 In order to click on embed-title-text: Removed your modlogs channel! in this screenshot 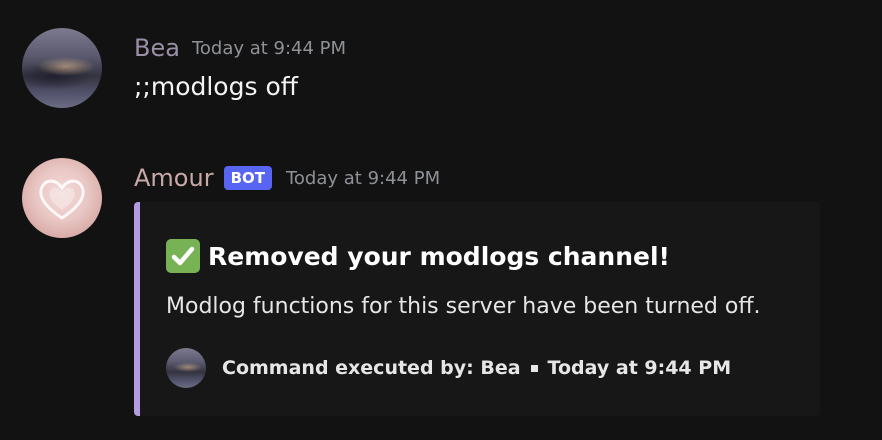, I will do `click(439, 256)`.